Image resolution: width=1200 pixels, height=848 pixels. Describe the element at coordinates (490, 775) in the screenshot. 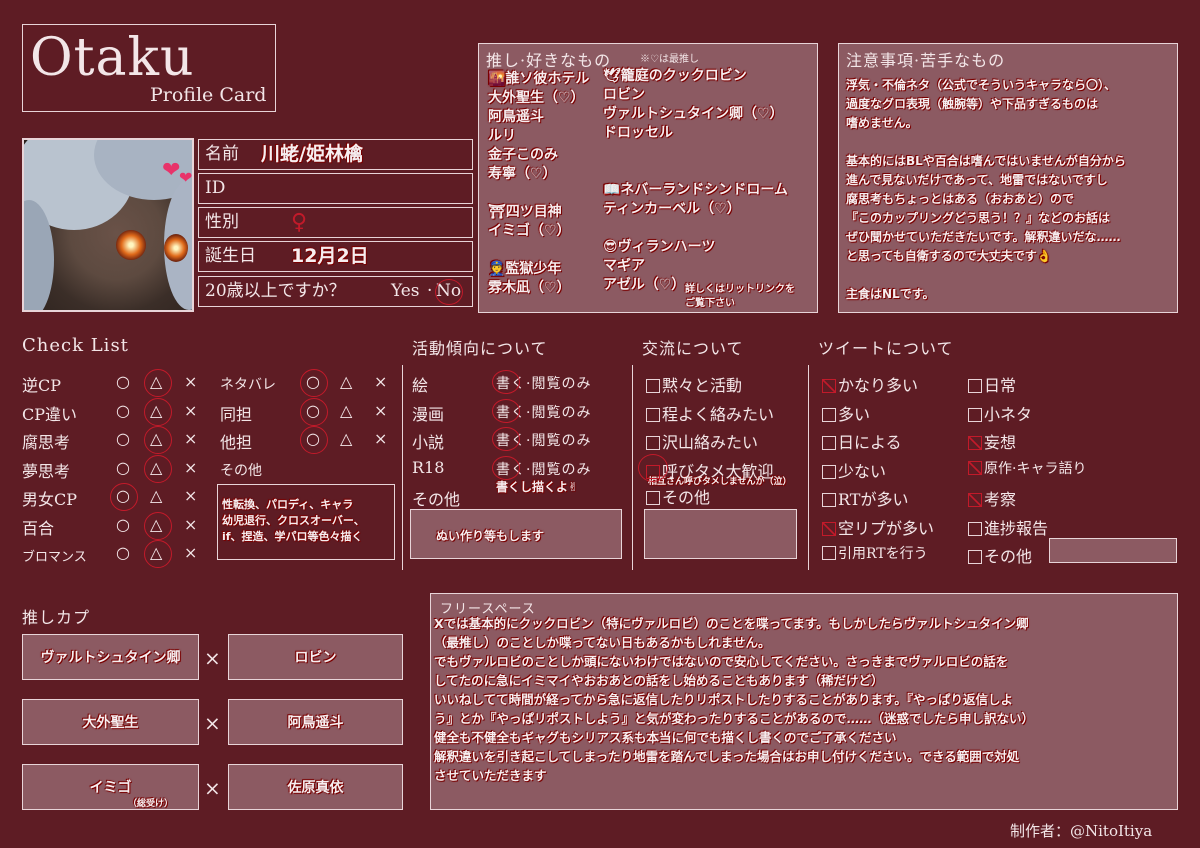

I see `free-space-line: させていただきます` at that location.